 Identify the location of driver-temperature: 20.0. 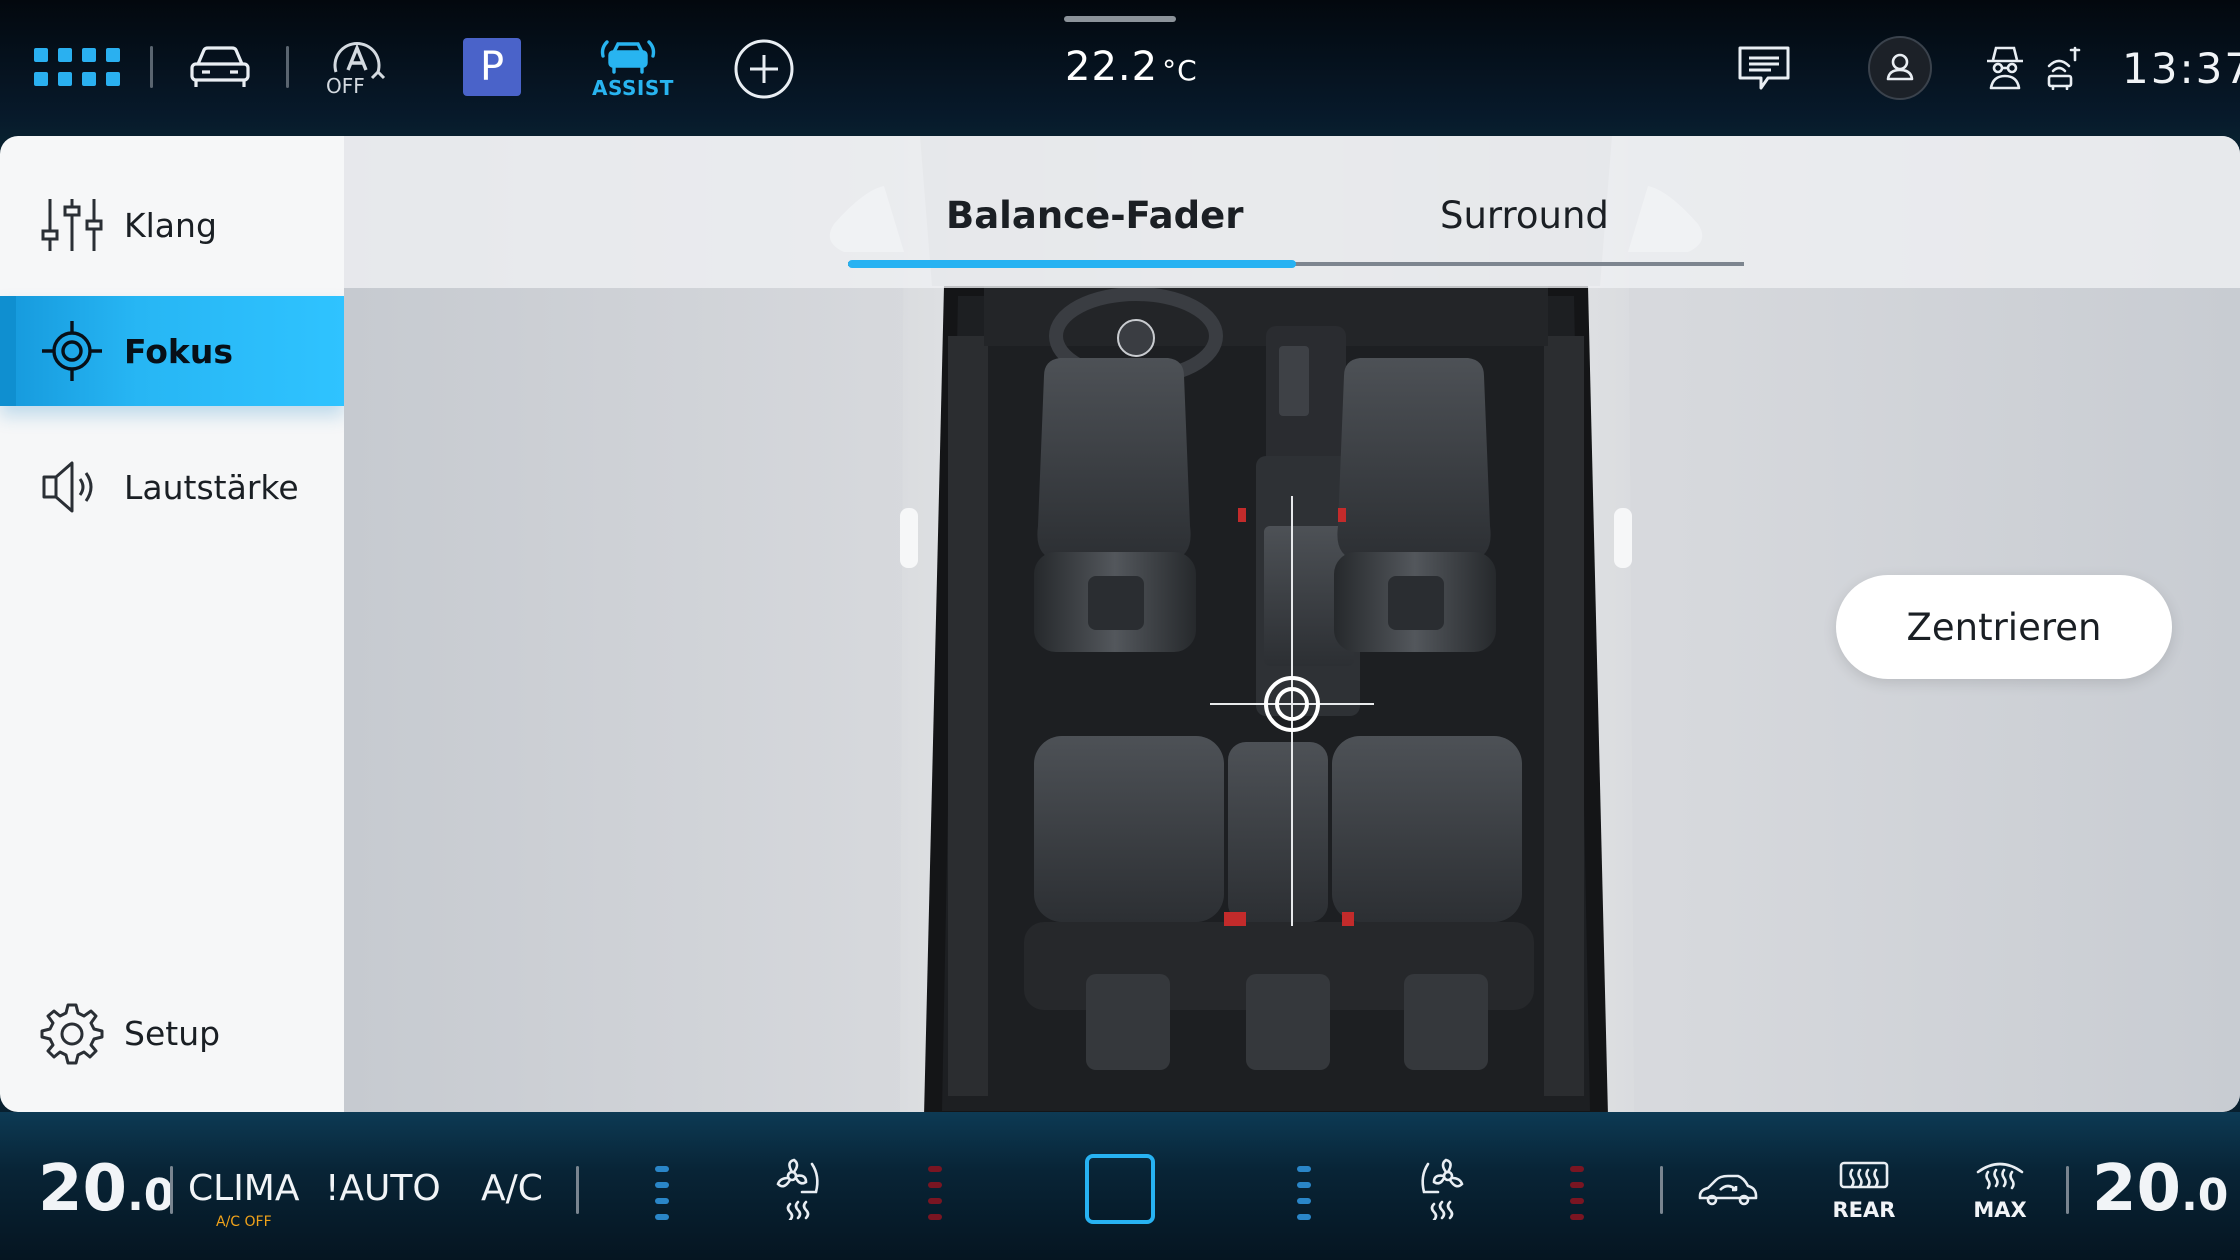
(106, 1189).